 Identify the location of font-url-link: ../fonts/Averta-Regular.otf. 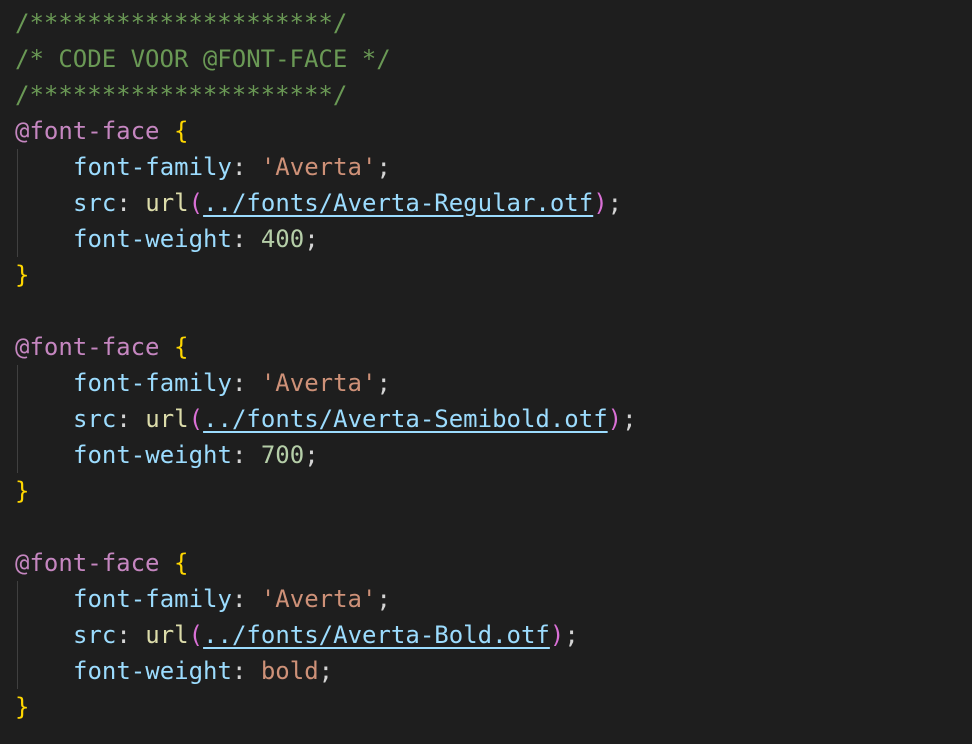
(398, 203).